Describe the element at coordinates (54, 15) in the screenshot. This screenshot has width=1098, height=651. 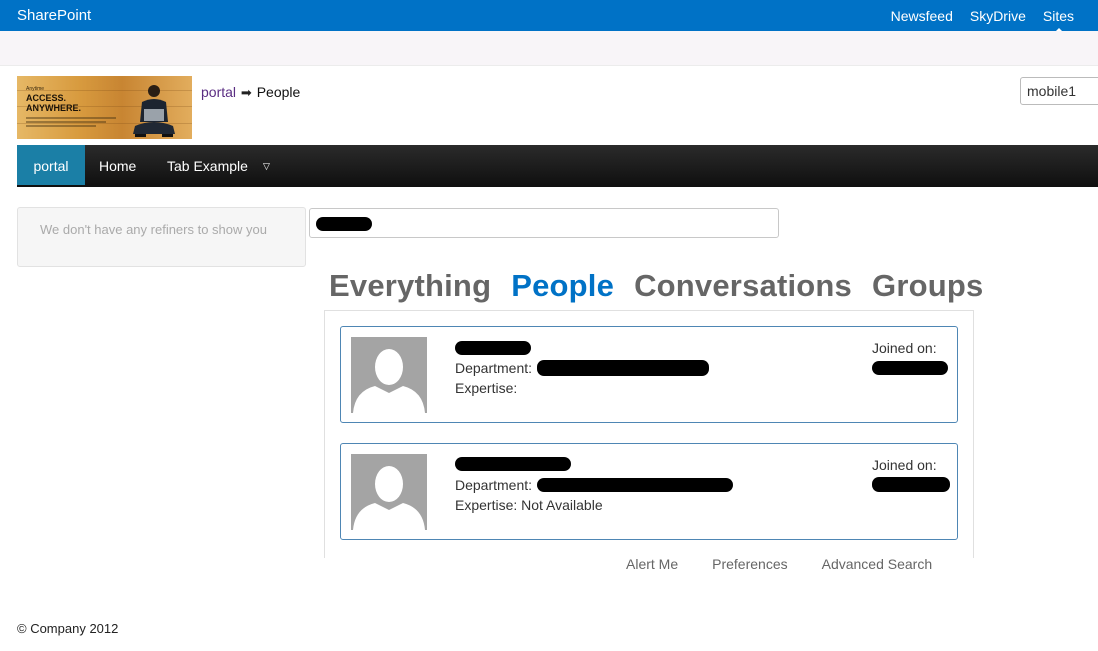
I see `brand-link: SharePoint` at that location.